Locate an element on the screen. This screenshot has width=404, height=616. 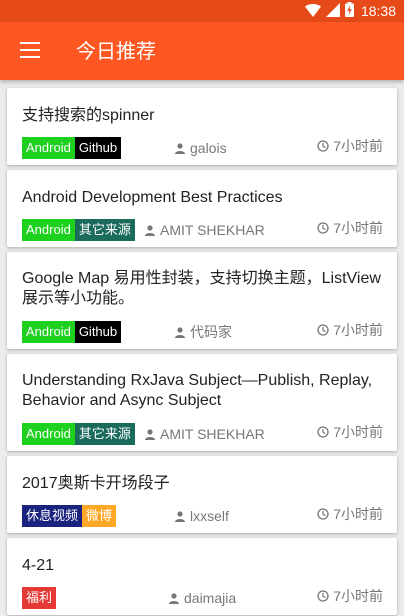
status-time: 18:38 is located at coordinates (378, 11).